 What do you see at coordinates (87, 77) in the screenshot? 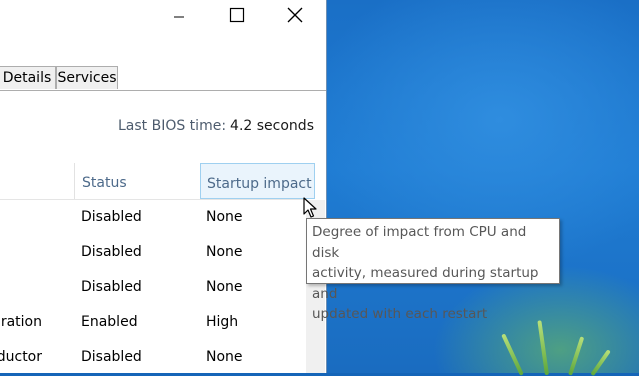
I see `tab-services: Services` at bounding box center [87, 77].